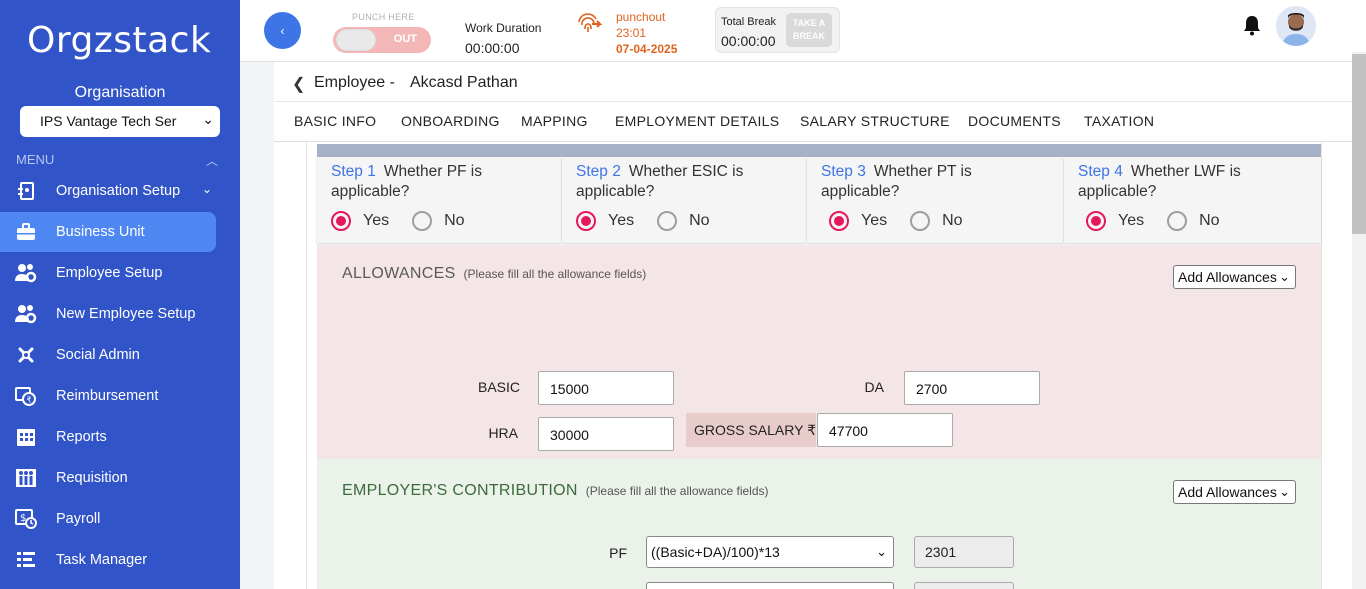  What do you see at coordinates (108, 437) in the screenshot?
I see `sidebar-item-reports: Reports` at bounding box center [108, 437].